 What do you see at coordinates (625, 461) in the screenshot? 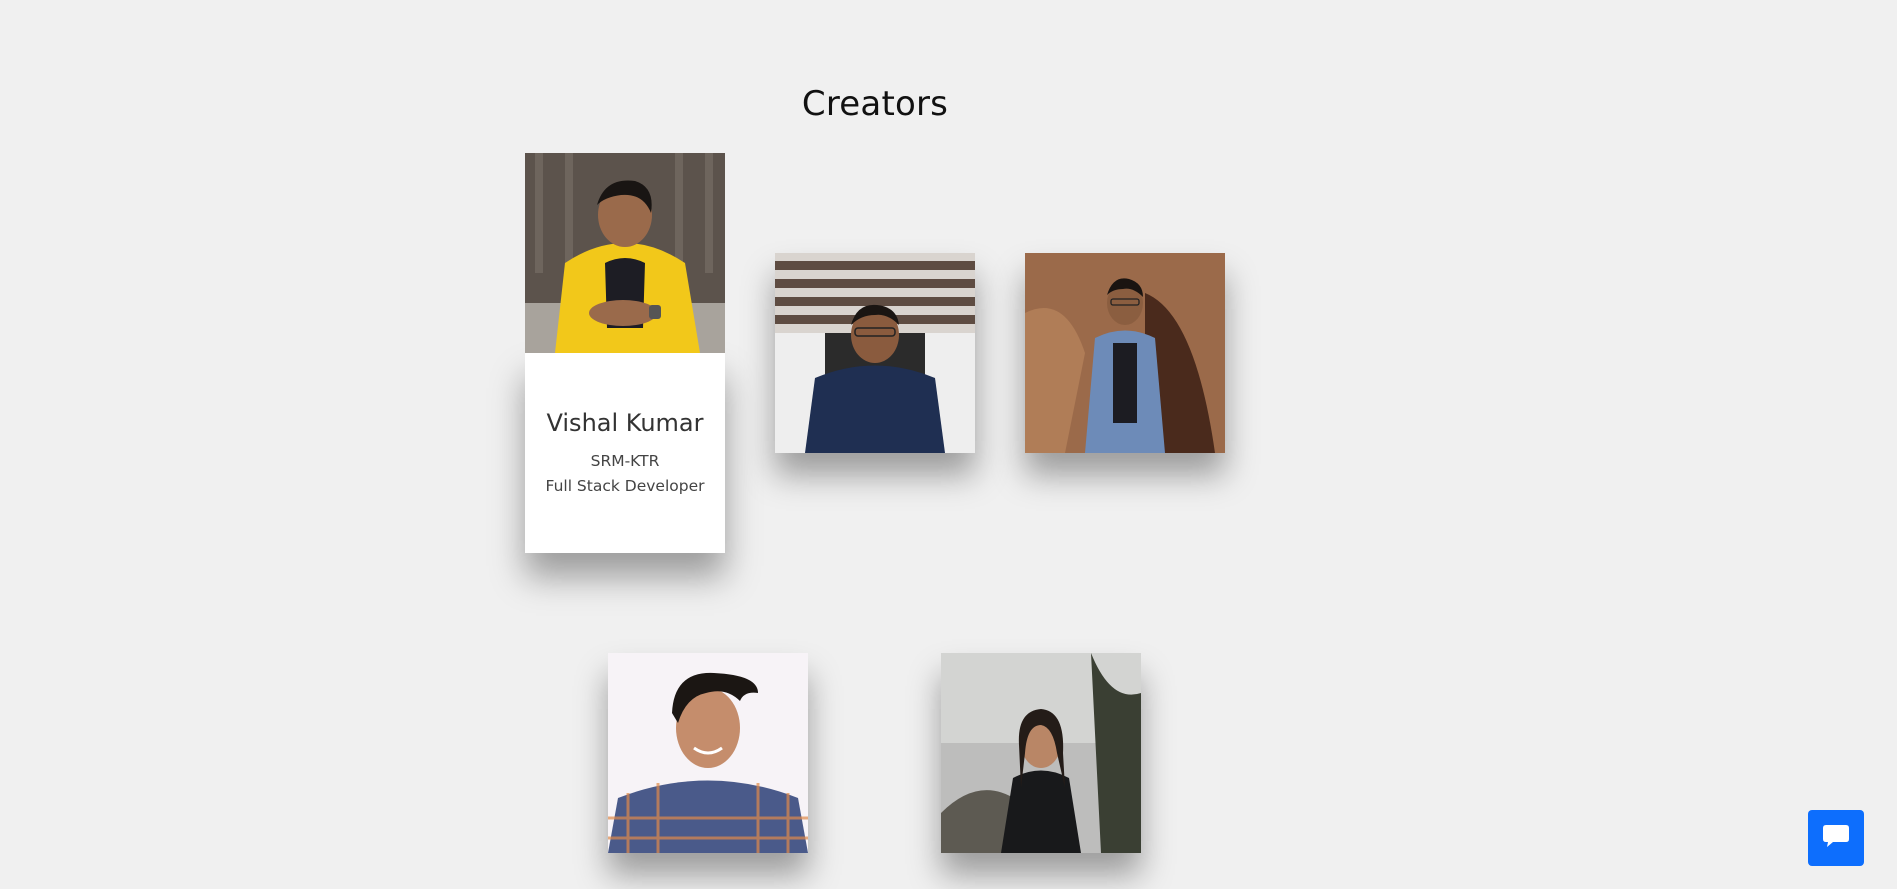
I see `creator-college: SRM-KTR` at bounding box center [625, 461].